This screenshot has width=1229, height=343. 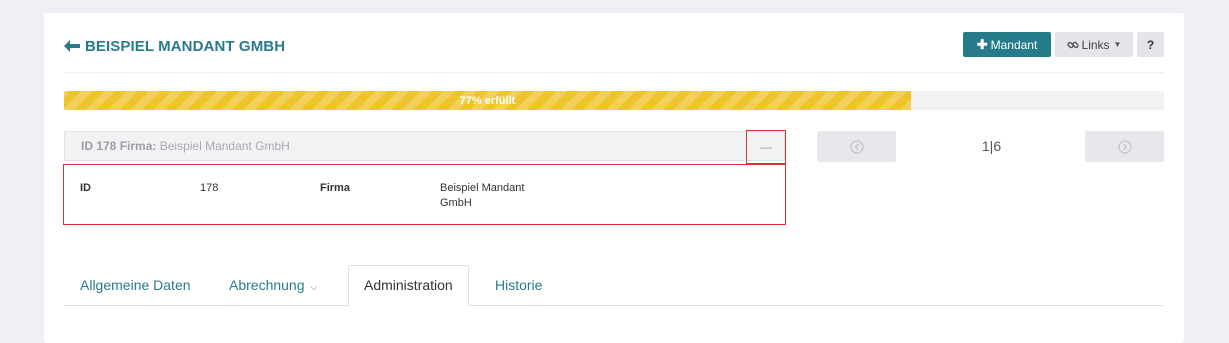 I want to click on id-label: ID, so click(x=85, y=188).